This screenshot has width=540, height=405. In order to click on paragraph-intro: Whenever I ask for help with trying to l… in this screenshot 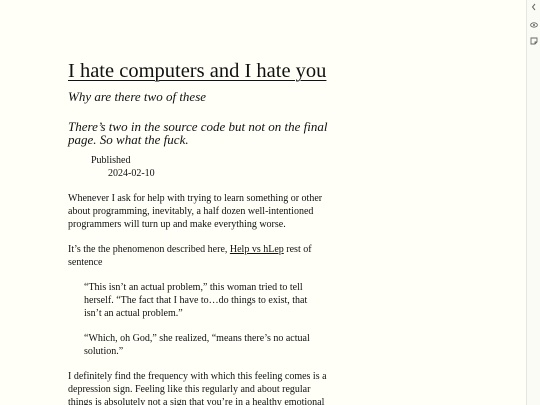, I will do `click(195, 211)`.